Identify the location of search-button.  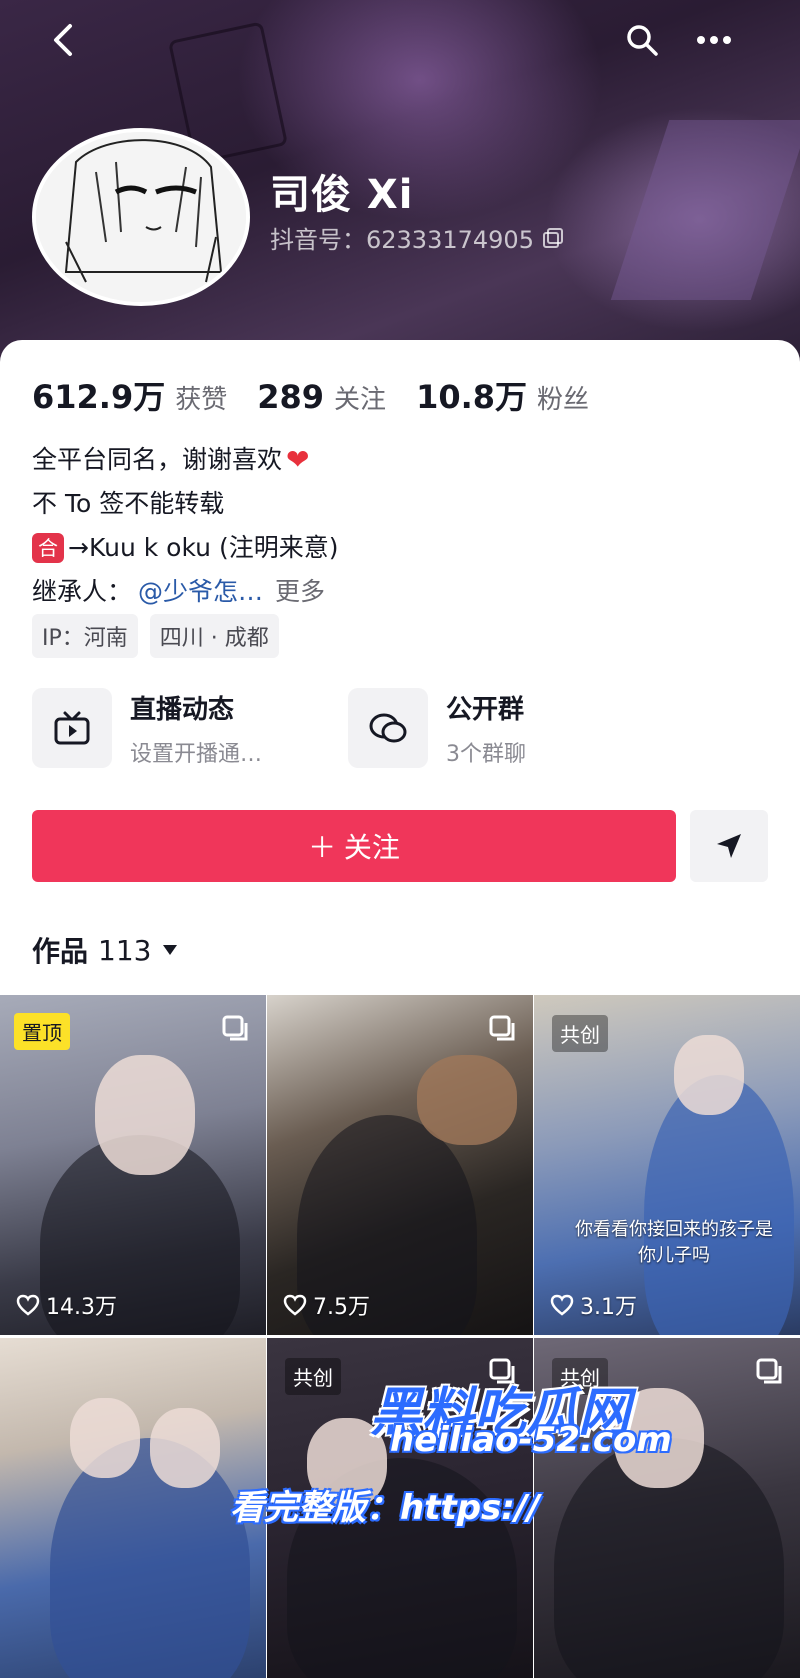
(642, 40).